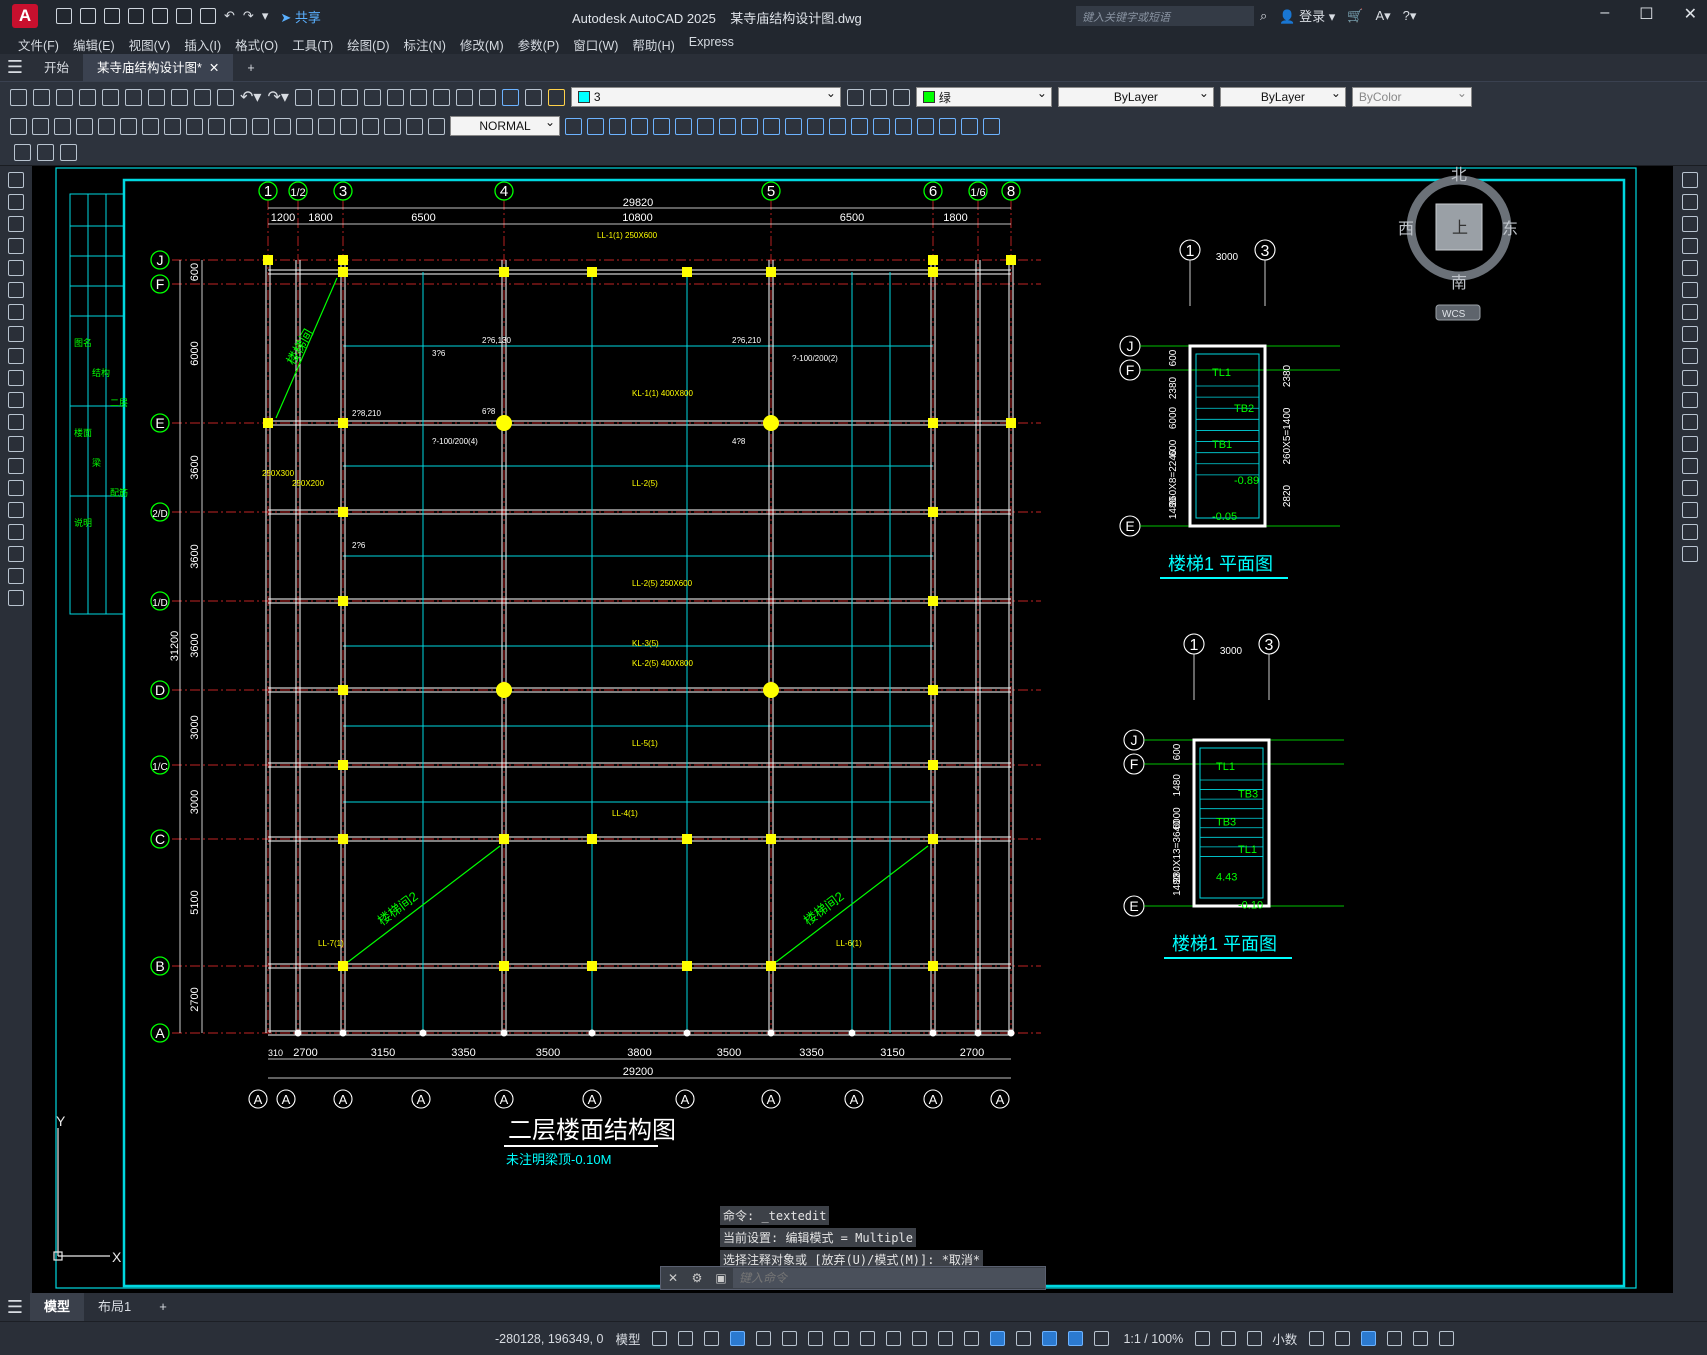 The image size is (1707, 1355). What do you see at coordinates (969, 126) in the screenshot?
I see `ucs-face-icon` at bounding box center [969, 126].